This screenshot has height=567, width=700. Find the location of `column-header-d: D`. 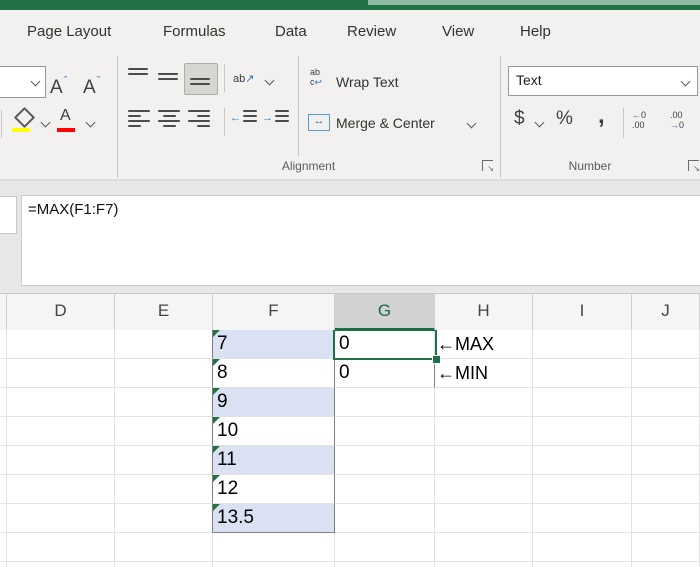

column-header-d: D is located at coordinates (61, 312).